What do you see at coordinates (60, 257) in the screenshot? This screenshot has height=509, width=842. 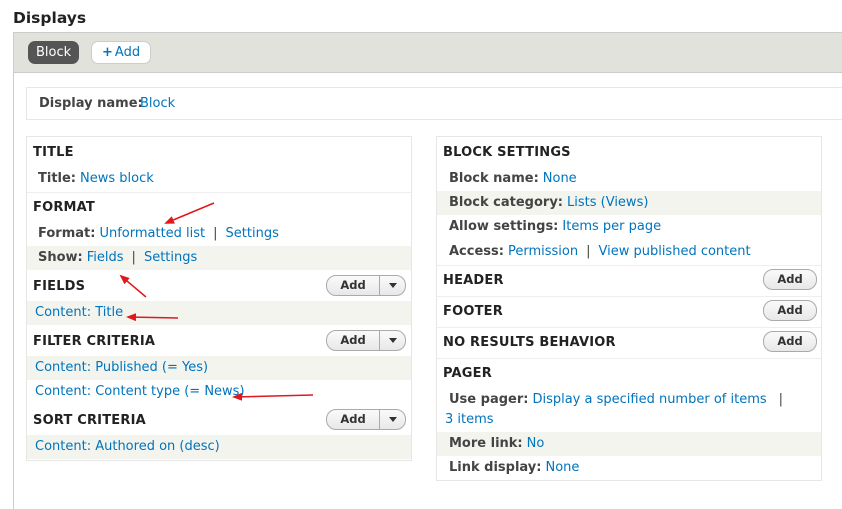 I see `show-label: Show:` at bounding box center [60, 257].